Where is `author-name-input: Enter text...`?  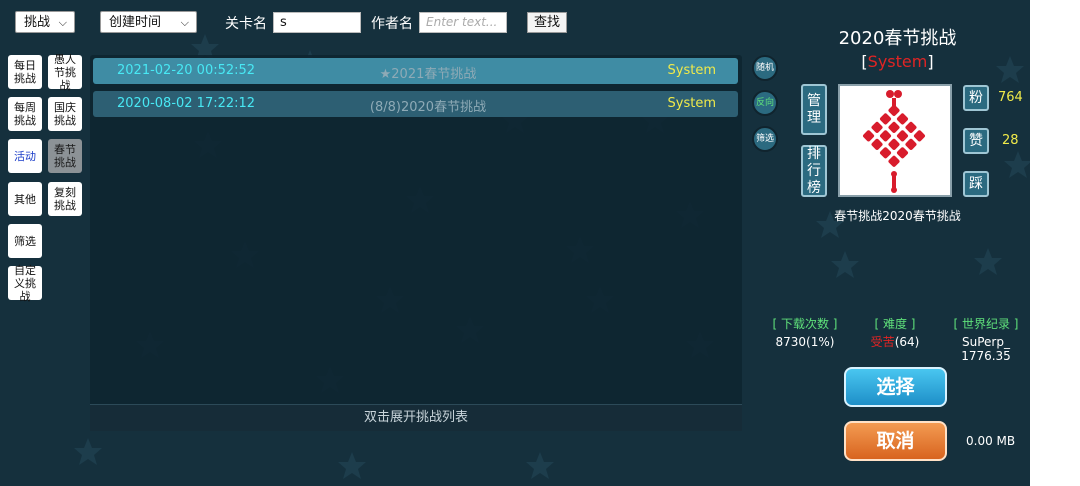
author-name-input: Enter text... is located at coordinates (463, 22).